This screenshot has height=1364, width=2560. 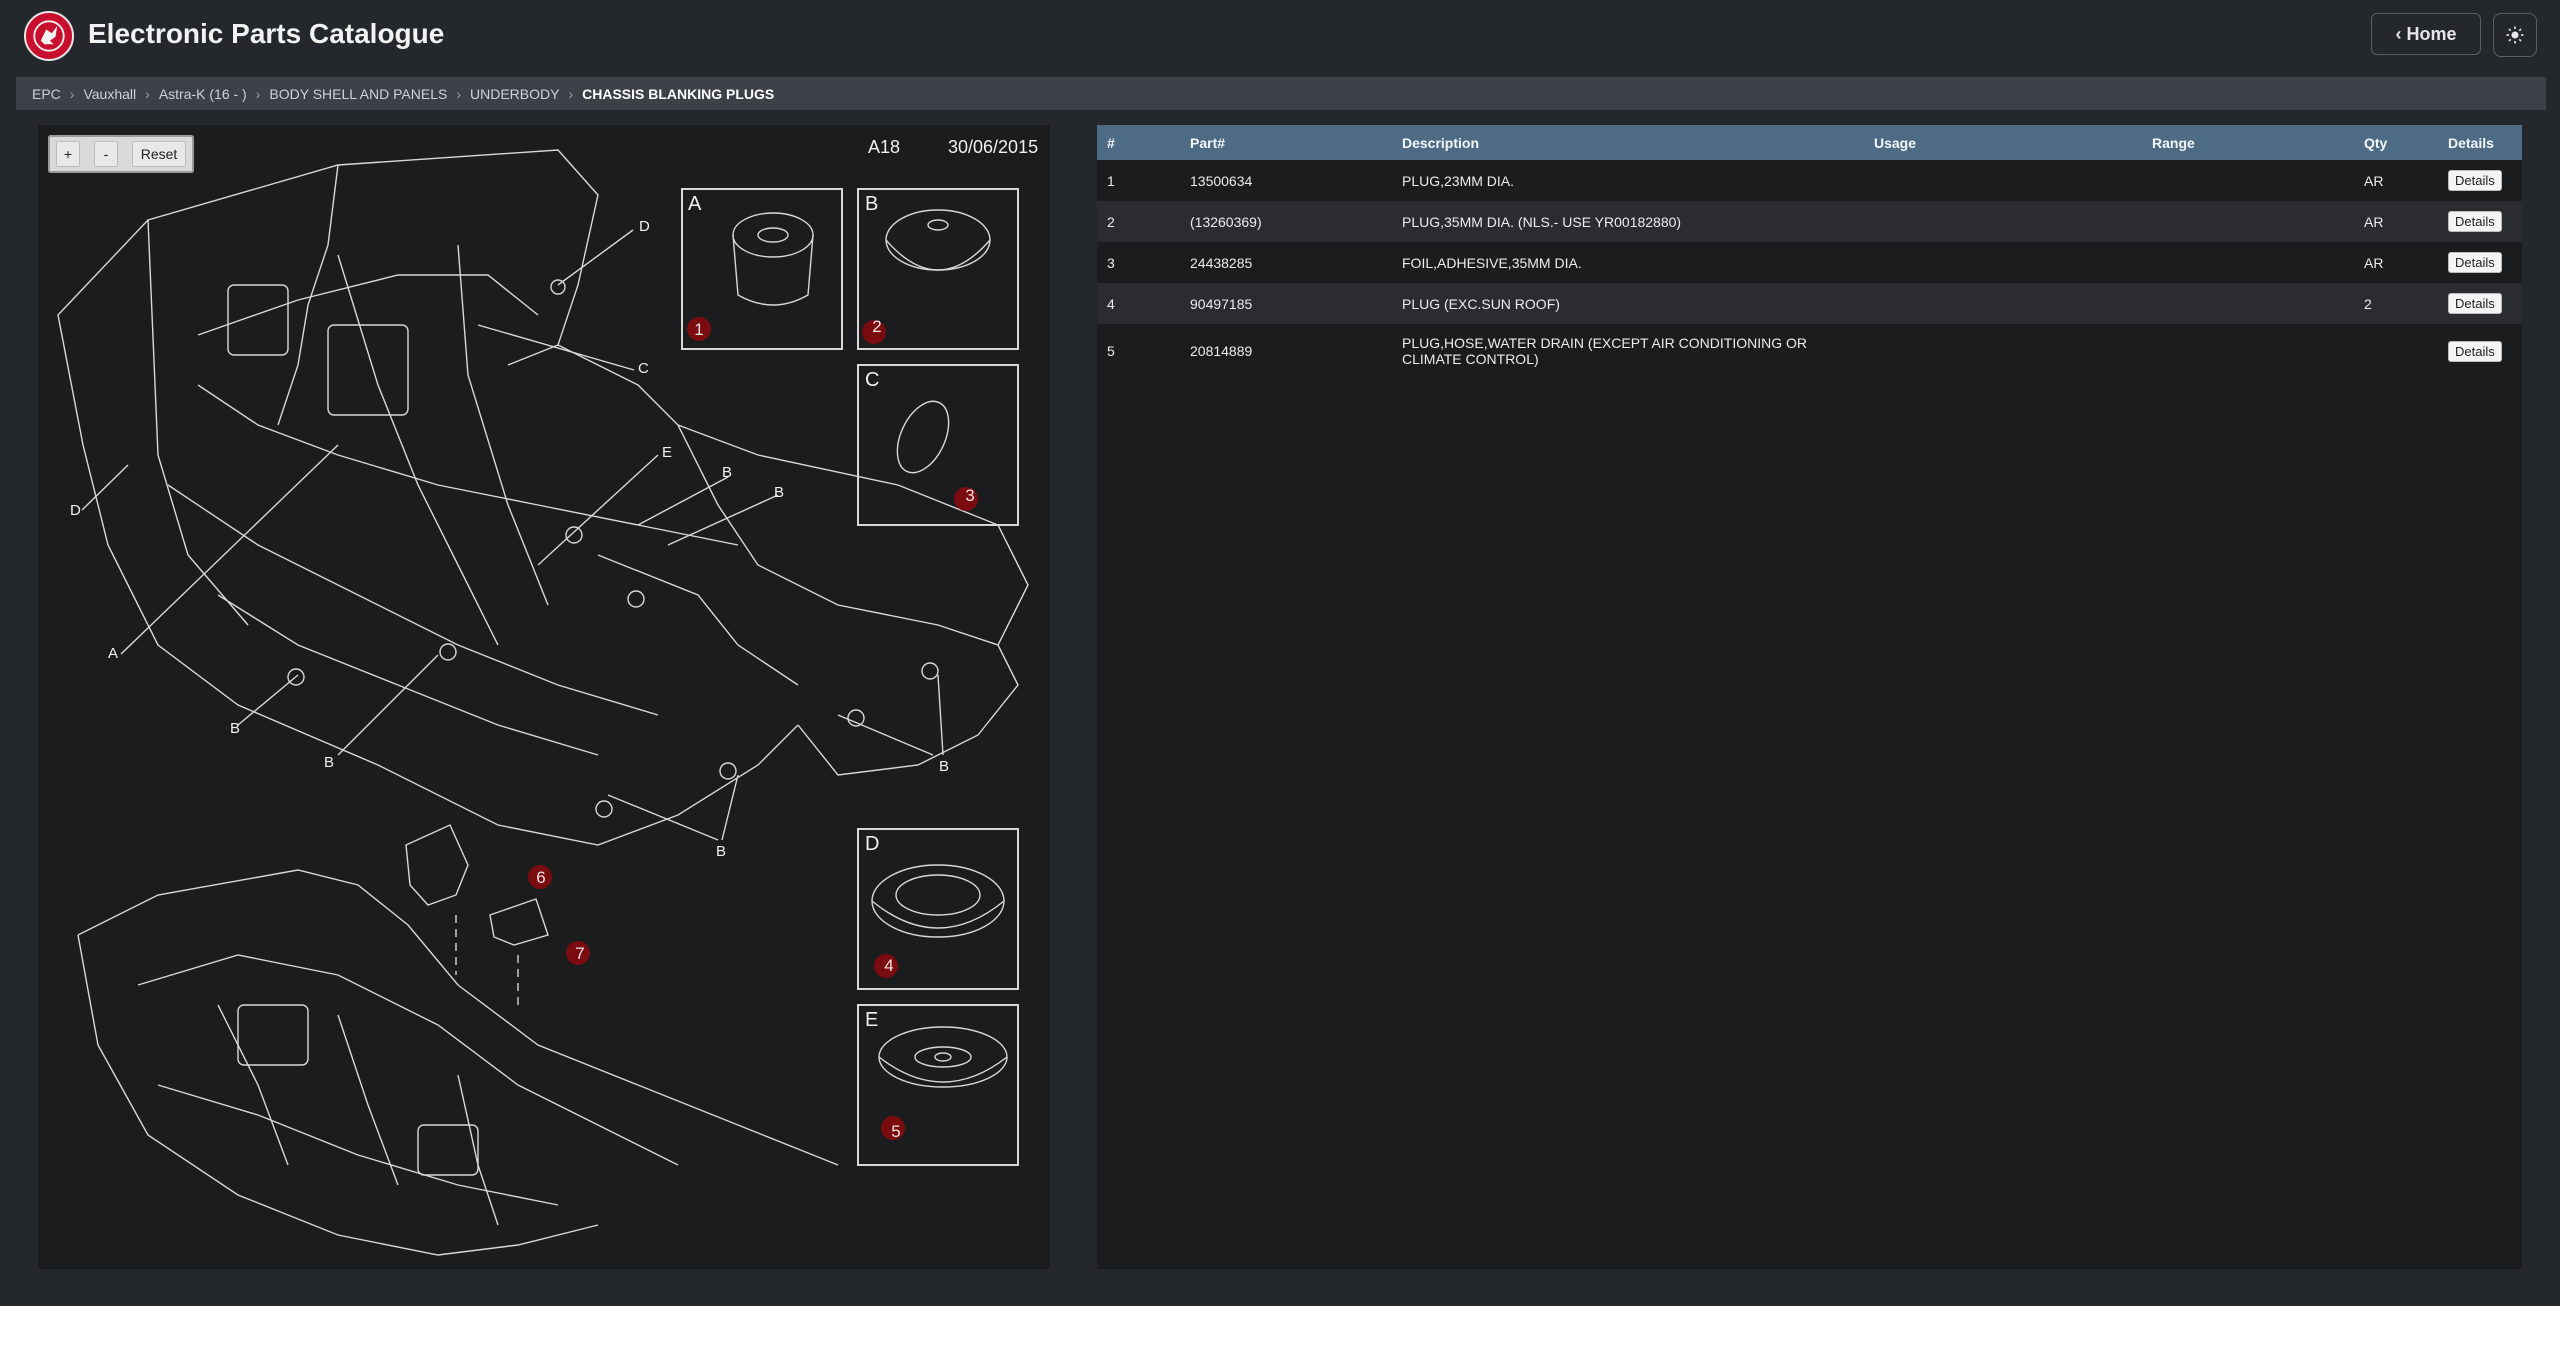 I want to click on table-row: 1 13500634 PLUG,23MM DIA. AR Details, so click(x=1809, y=180).